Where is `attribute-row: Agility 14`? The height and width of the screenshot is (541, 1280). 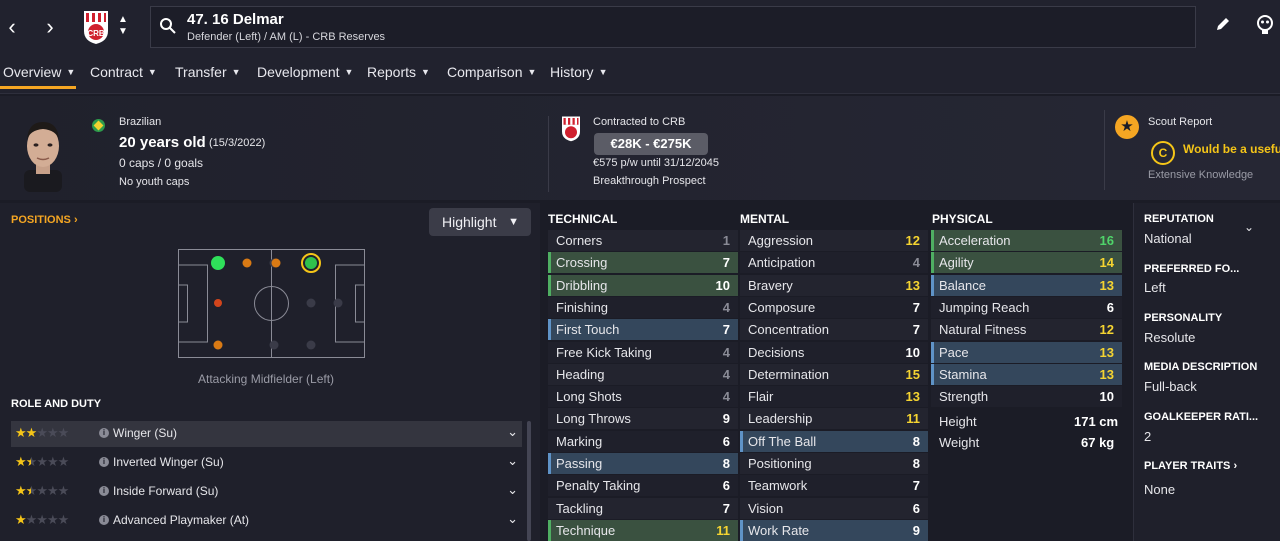 attribute-row: Agility 14 is located at coordinates (1026, 263).